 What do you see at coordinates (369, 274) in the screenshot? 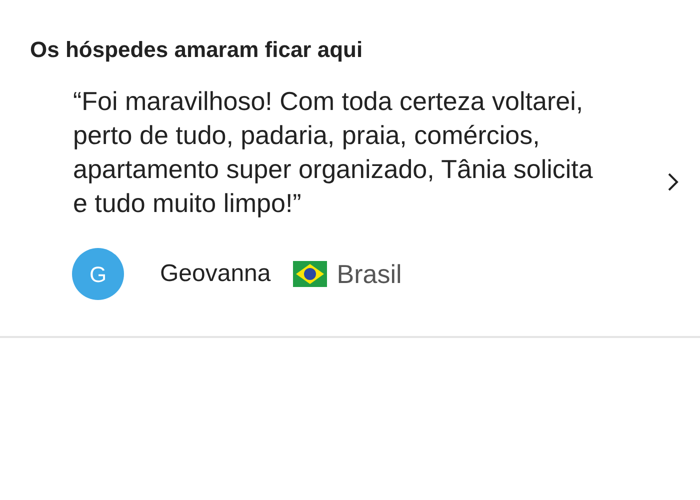
I see `country-name: Brasil` at bounding box center [369, 274].